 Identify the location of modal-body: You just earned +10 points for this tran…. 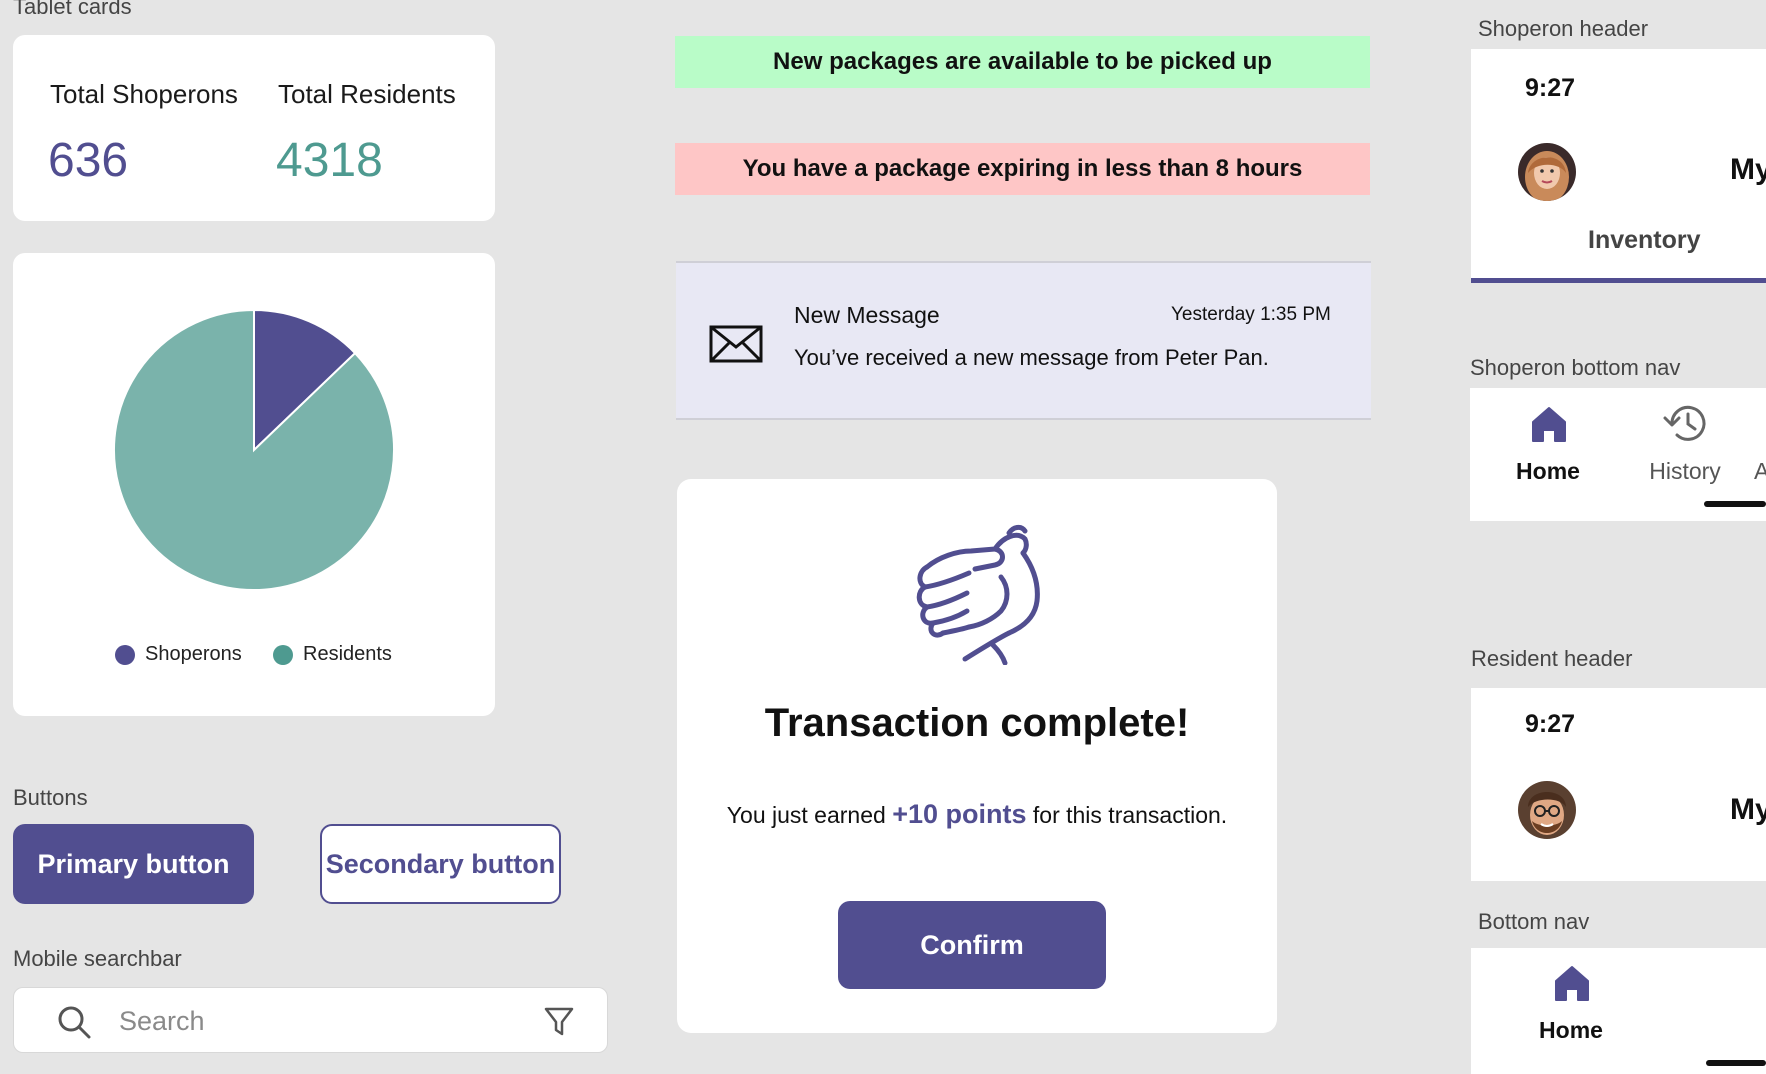
(977, 814).